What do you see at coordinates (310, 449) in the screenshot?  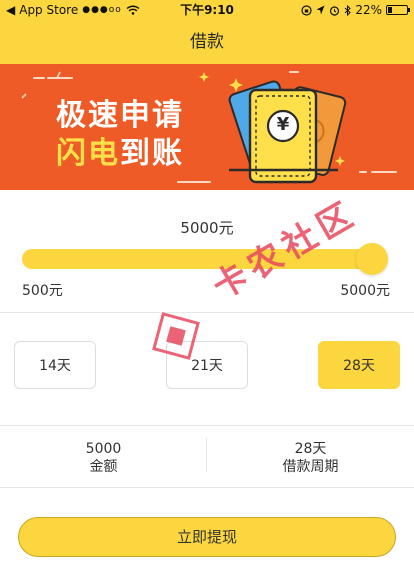 I see `summary-period-value: 28天` at bounding box center [310, 449].